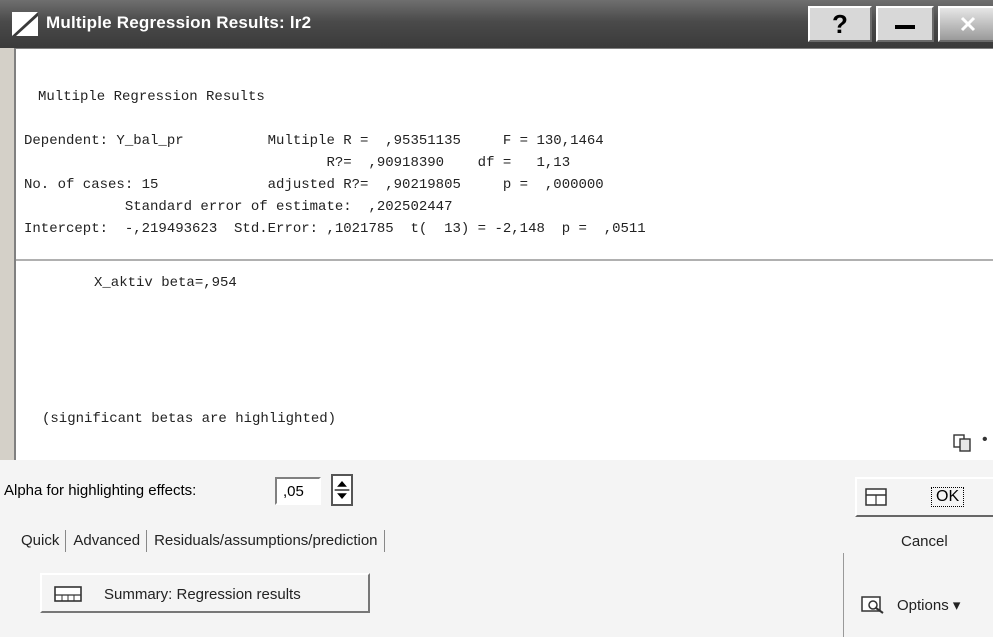  What do you see at coordinates (985, 440) in the screenshot?
I see `scroll-right-icon: •` at bounding box center [985, 440].